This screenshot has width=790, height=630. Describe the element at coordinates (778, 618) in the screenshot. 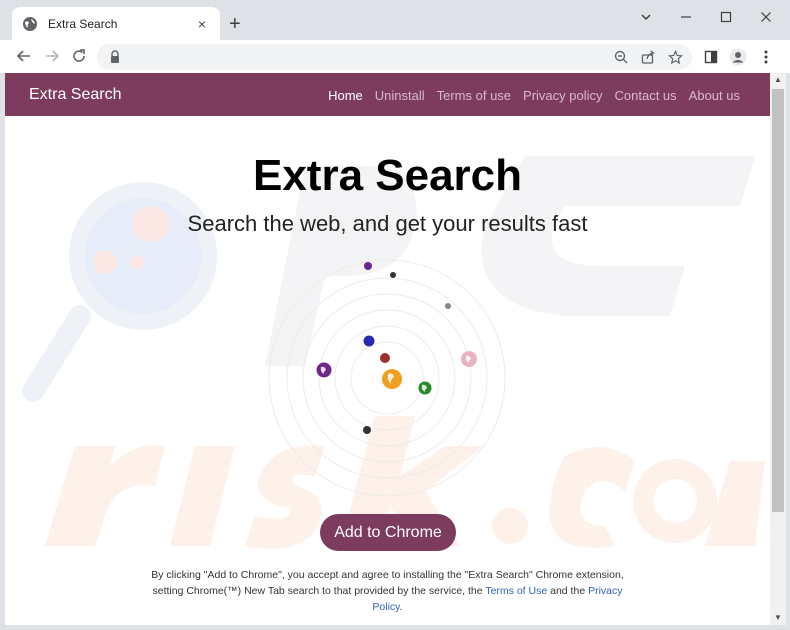

I see `scroll-down-arrow-icon: ▼` at that location.